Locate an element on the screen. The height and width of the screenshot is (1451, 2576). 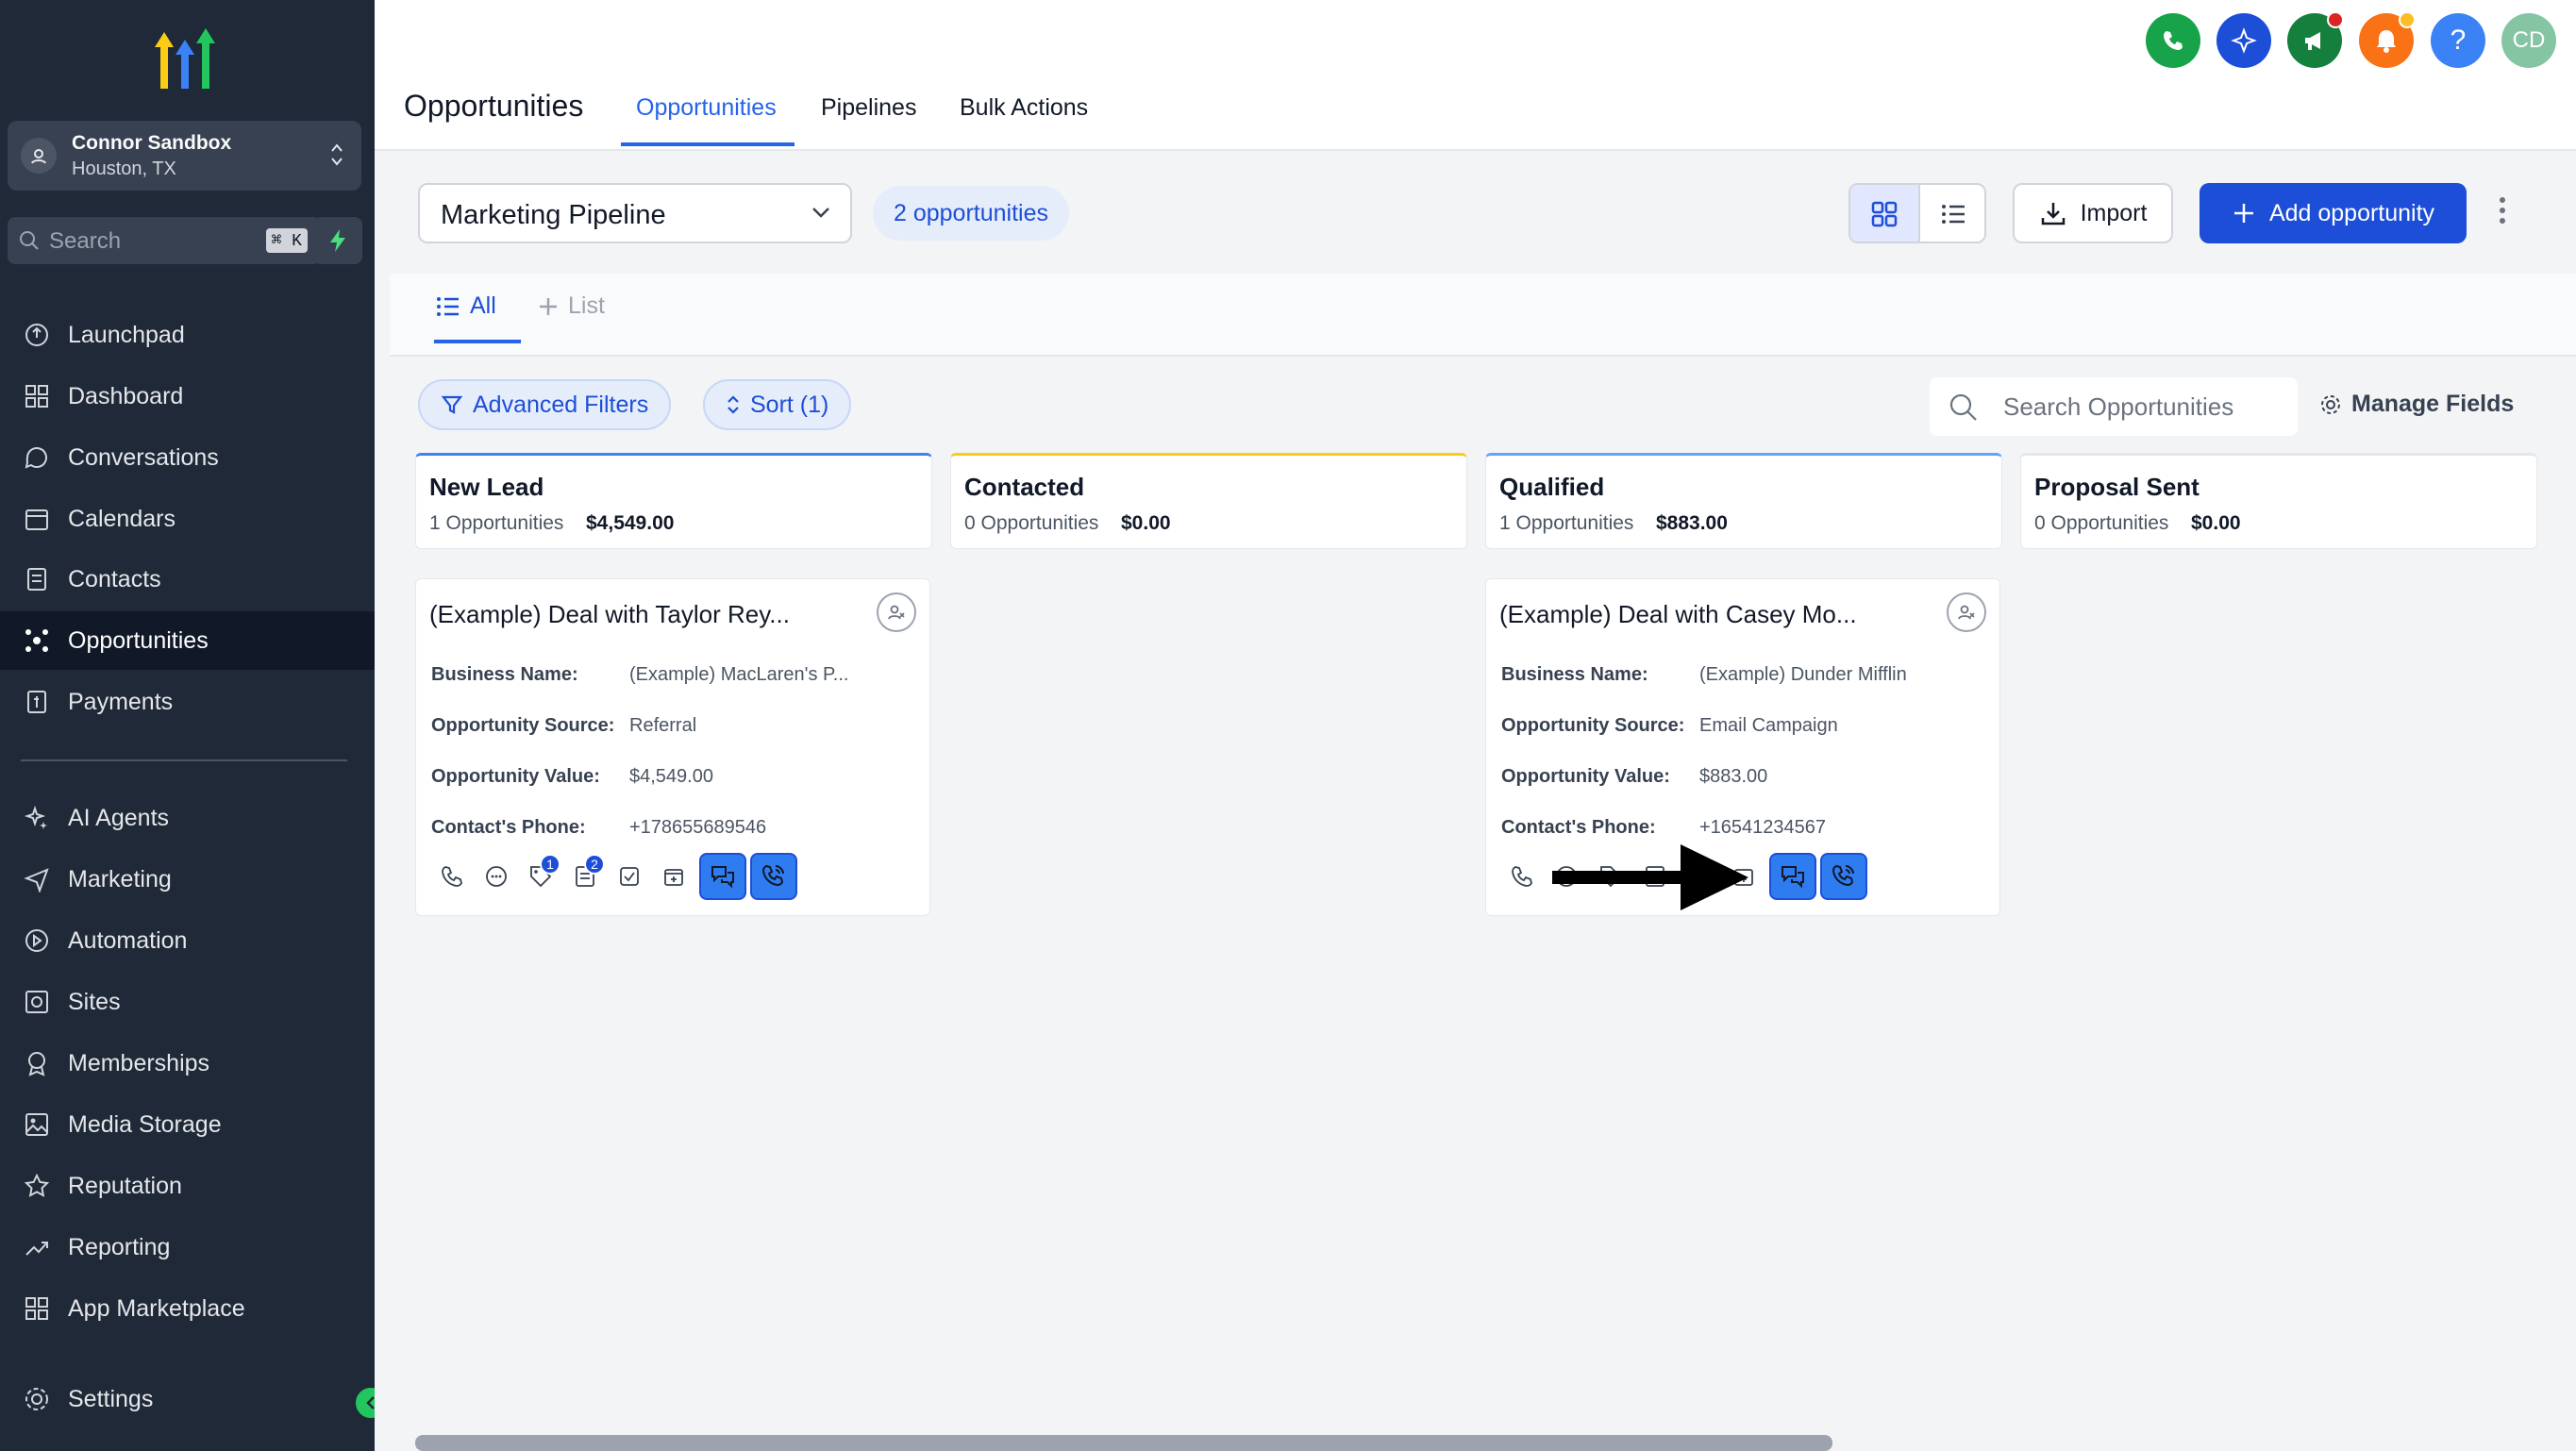
import-button: Import is located at coordinates (2093, 213).